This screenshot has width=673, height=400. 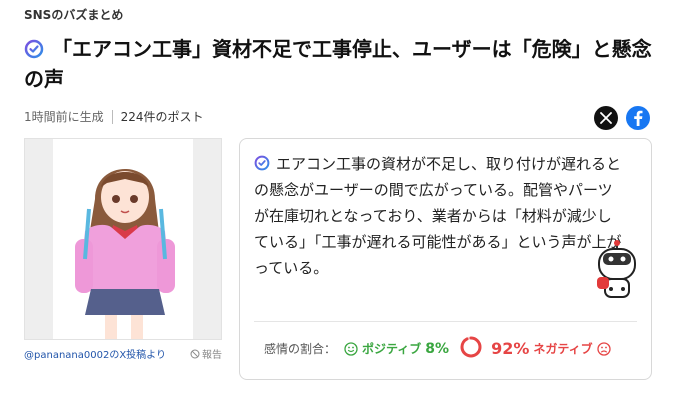 I want to click on positive-indicator: ポジティブ 8%, so click(x=396, y=348).